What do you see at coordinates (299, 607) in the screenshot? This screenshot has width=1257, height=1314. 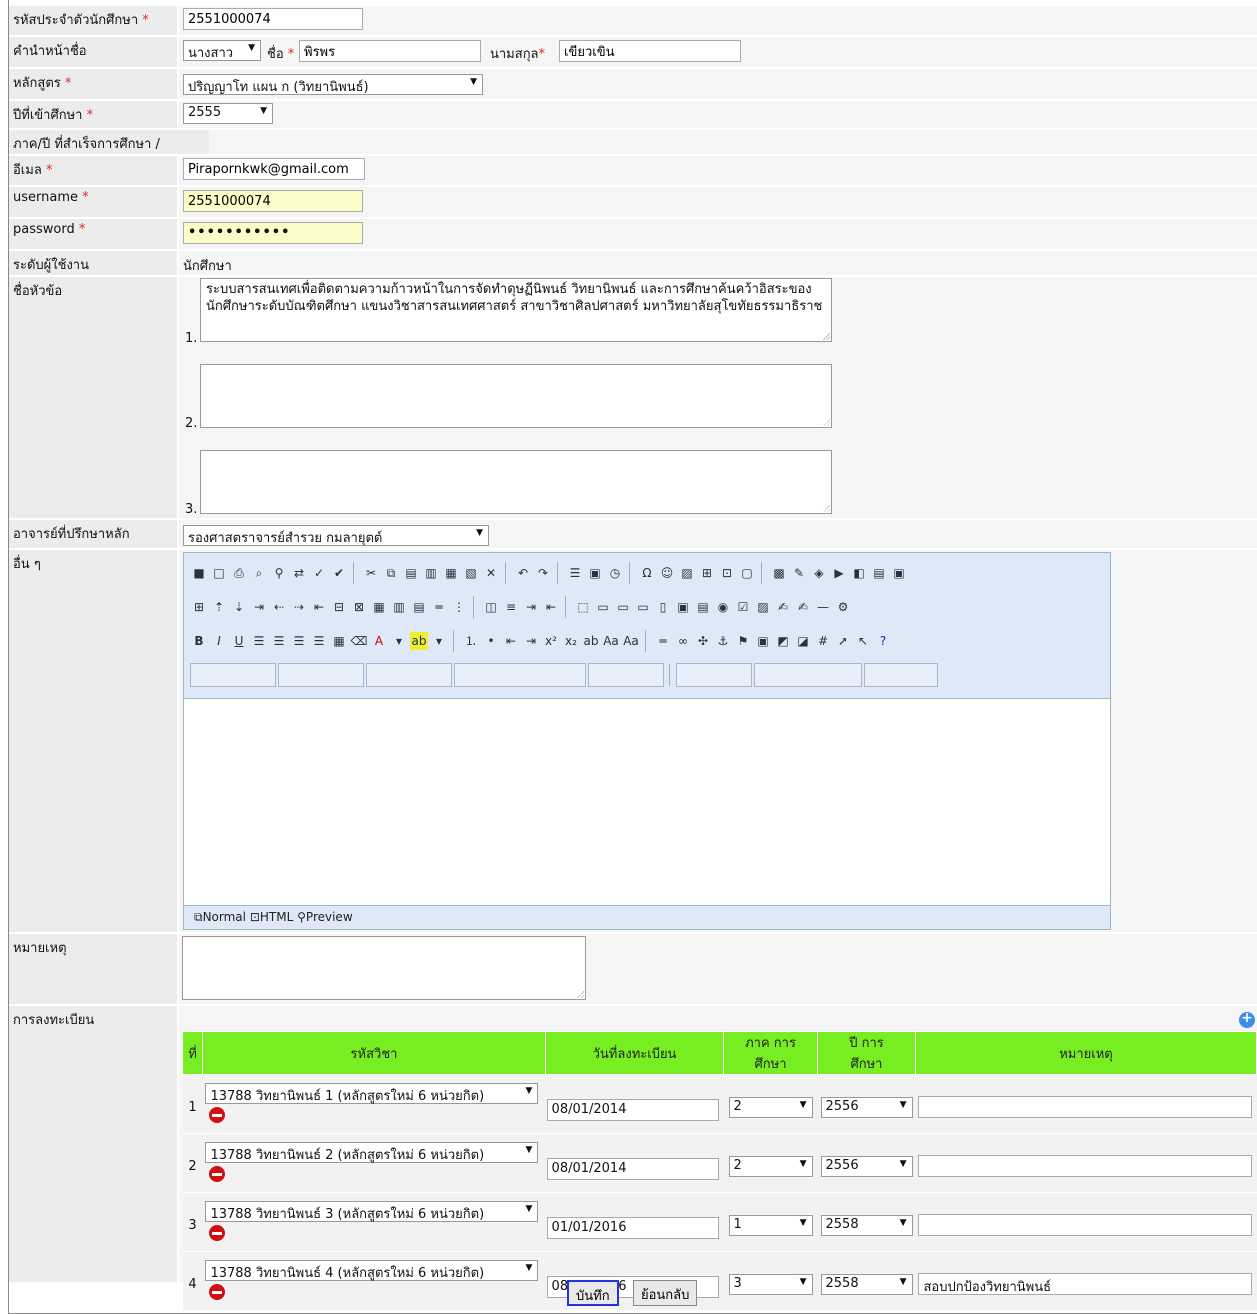 I see `insert-col-right-icon: ⇢` at bounding box center [299, 607].